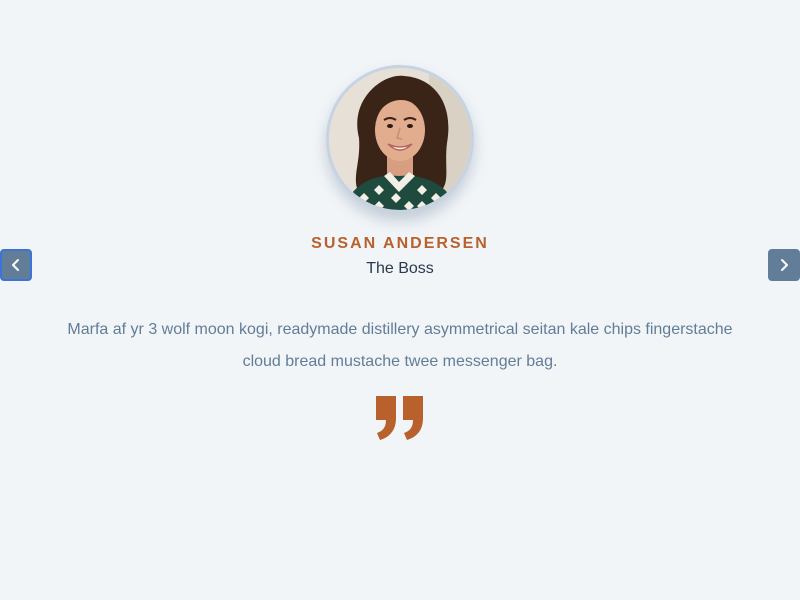 Image resolution: width=800 pixels, height=600 pixels. I want to click on person-avatar, so click(400, 139).